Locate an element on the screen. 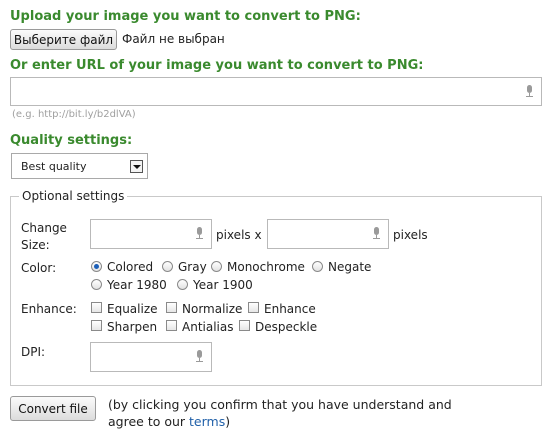 The width and height of the screenshot is (558, 429). color-negate-label: Negate is located at coordinates (349, 267).